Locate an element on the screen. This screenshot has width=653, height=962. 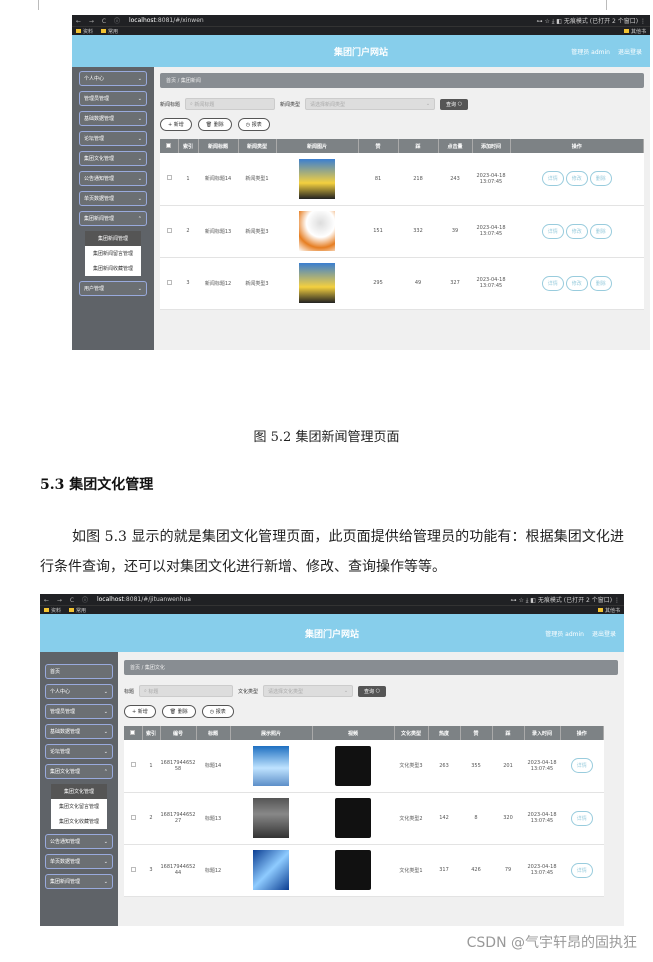
type-select: 请选择文化类型 ⌄ is located at coordinates (308, 691).